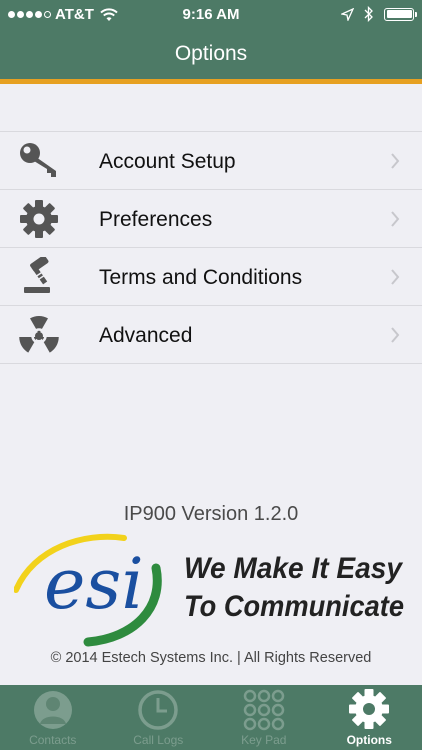  Describe the element at coordinates (263, 710) in the screenshot. I see `keypad-icon` at that location.